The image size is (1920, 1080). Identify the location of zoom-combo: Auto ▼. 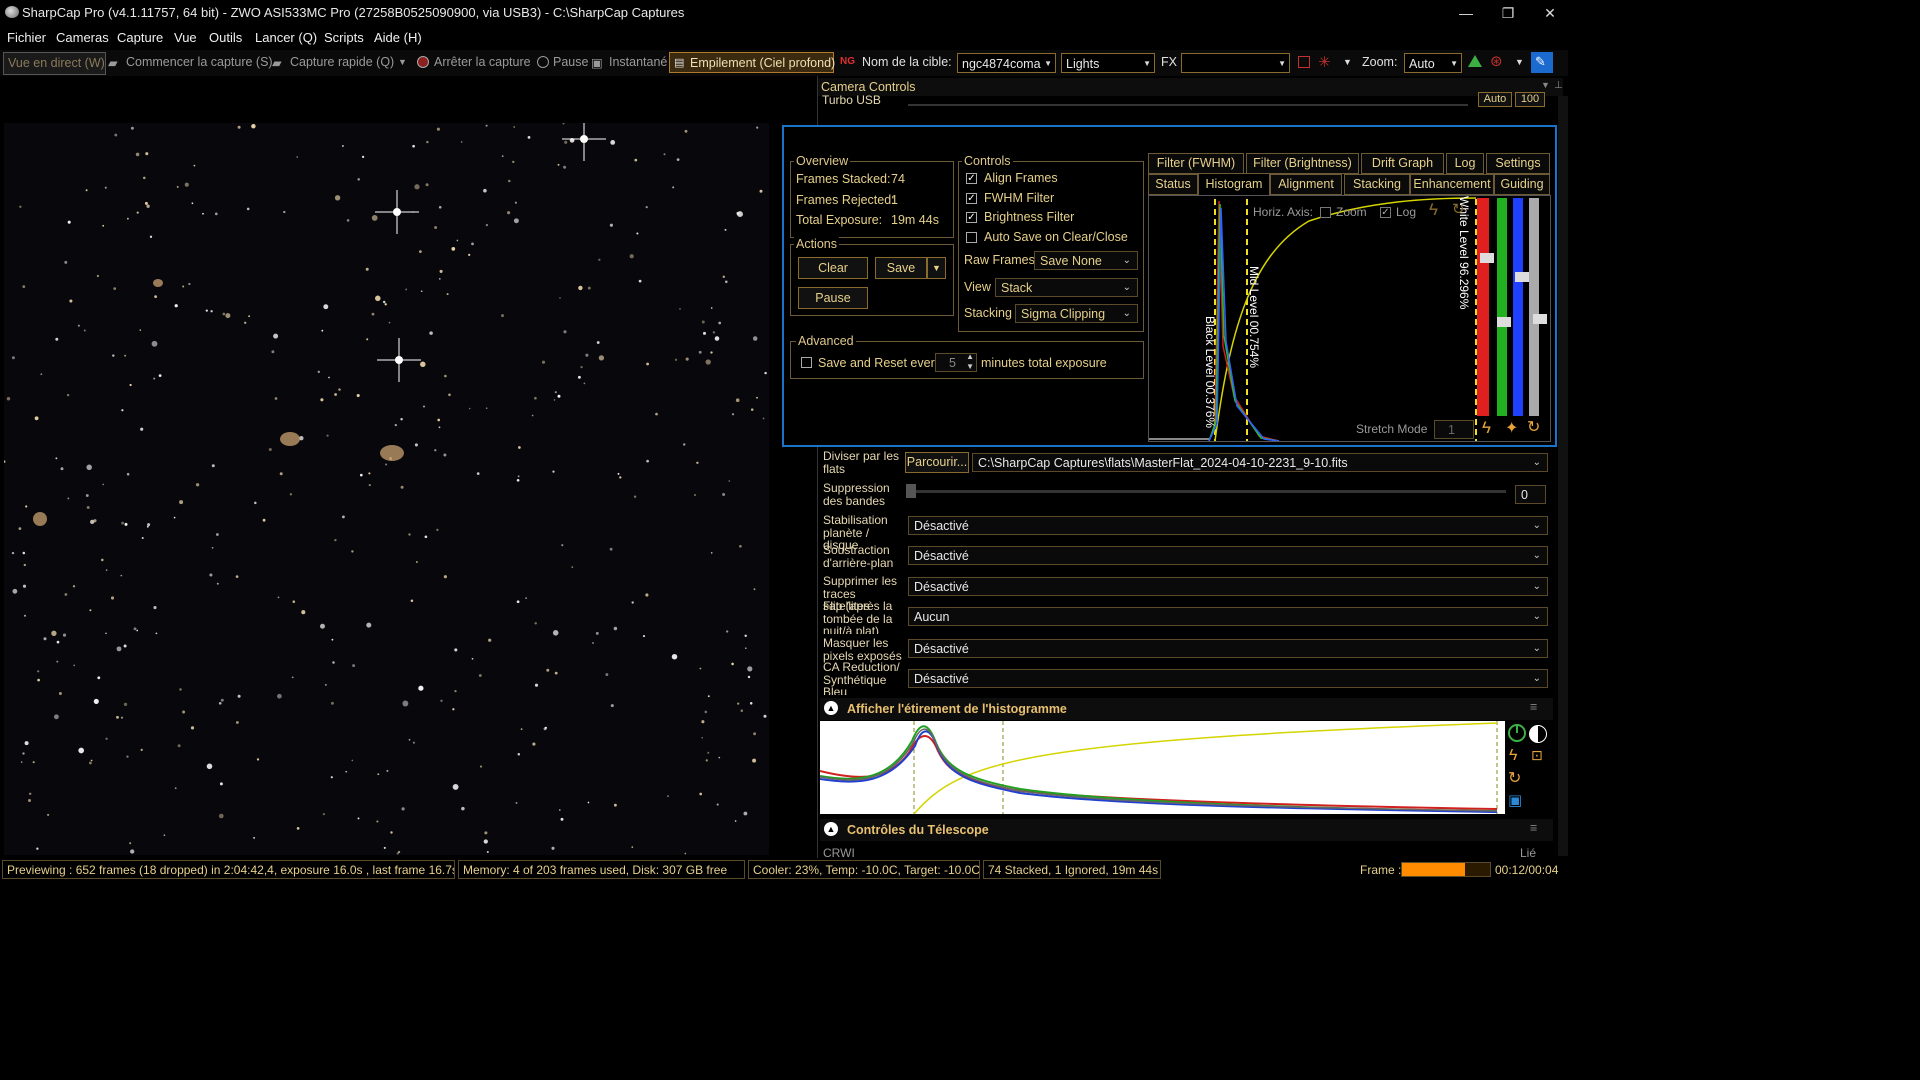
(1433, 63).